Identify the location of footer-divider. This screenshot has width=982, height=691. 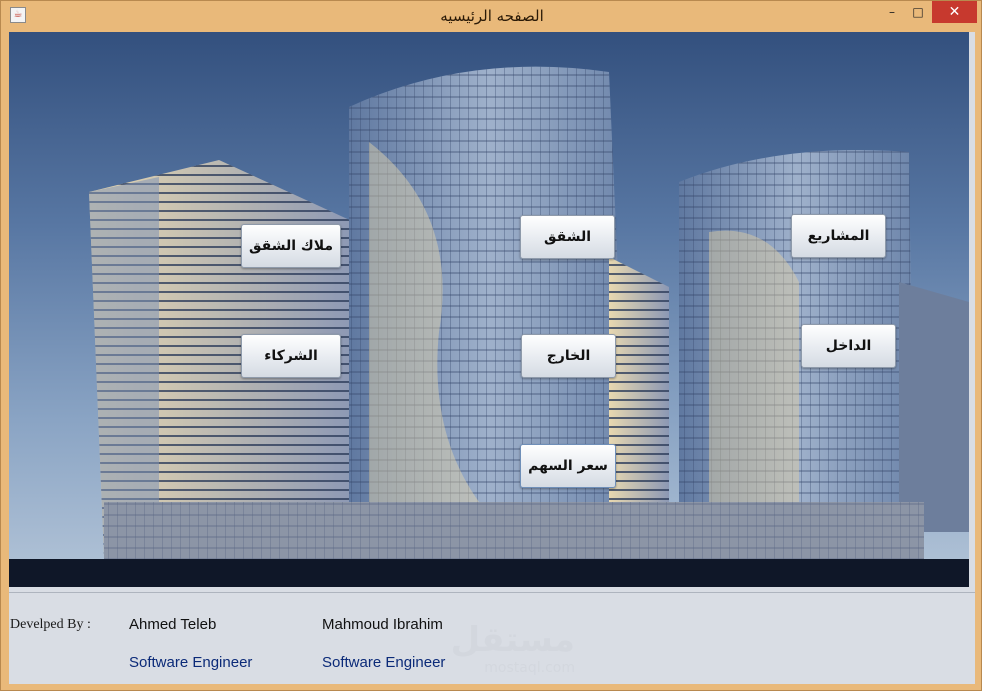
(492, 592).